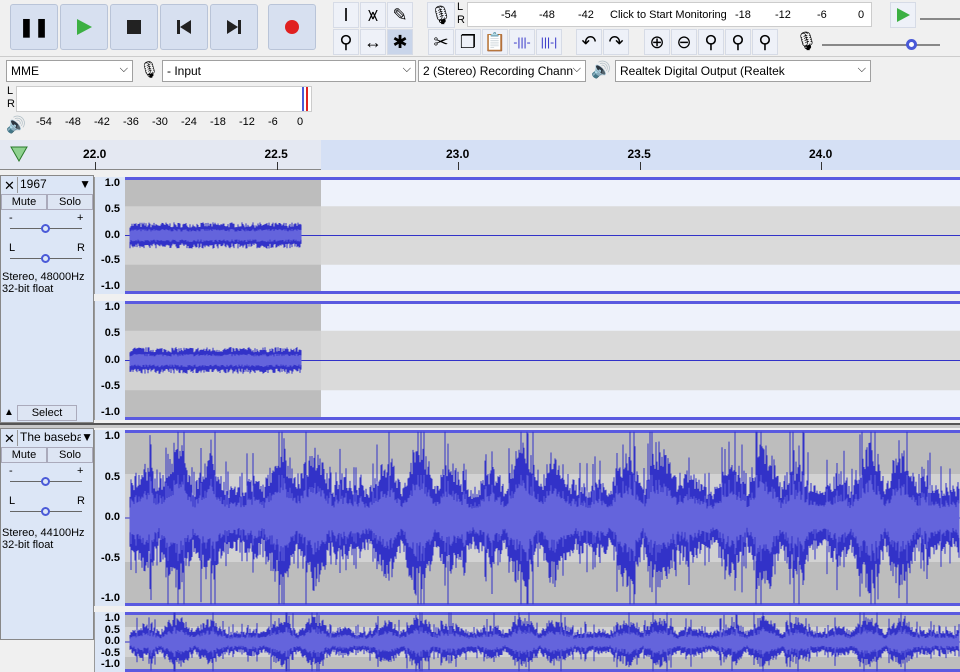  Describe the element at coordinates (110, 598) in the screenshot. I see `amplitude-label: -1.0` at that location.